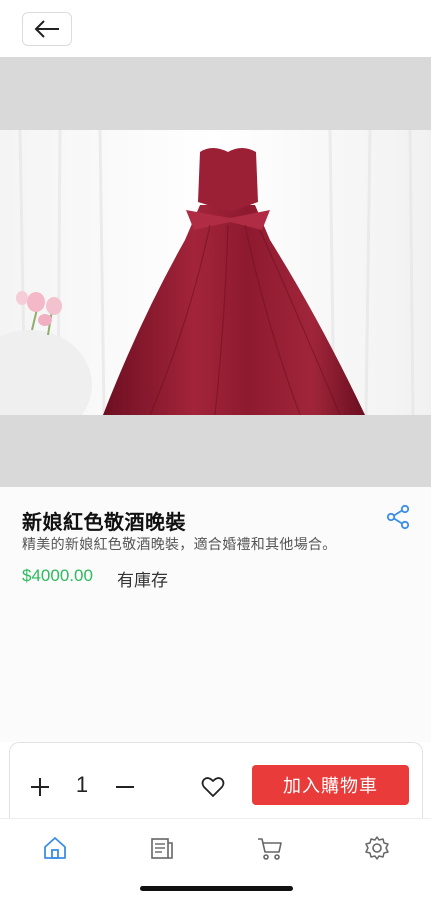 The height and width of the screenshot is (901, 431). Describe the element at coordinates (57, 575) in the screenshot. I see `product-price: $4000.00` at that location.